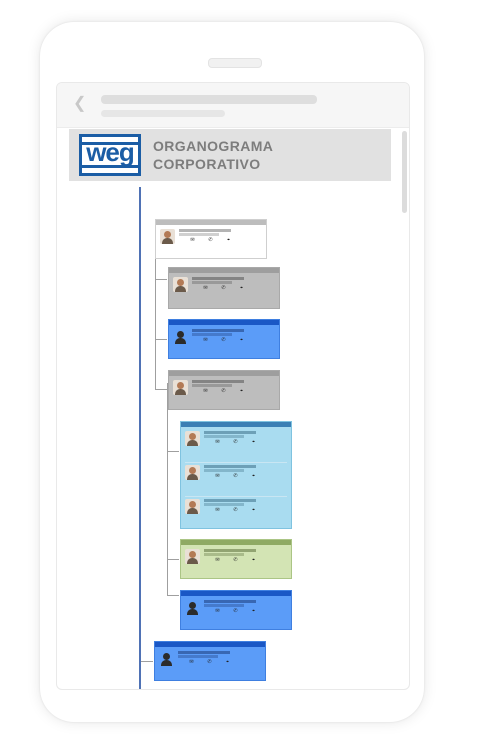  Describe the element at coordinates (404, 172) in the screenshot. I see `scrollbar` at that location.